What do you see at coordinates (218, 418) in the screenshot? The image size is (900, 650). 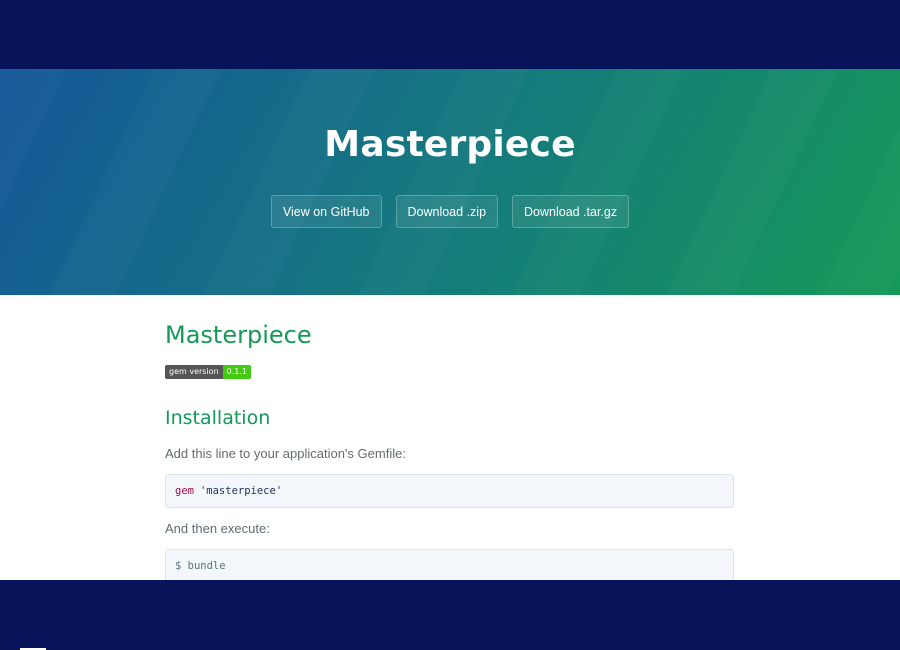 I see `installation-heading: Installation` at bounding box center [218, 418].